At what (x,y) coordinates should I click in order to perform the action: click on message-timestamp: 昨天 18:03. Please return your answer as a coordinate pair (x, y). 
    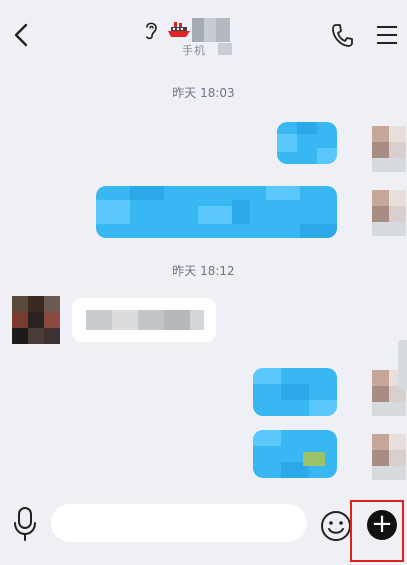
    Looking at the image, I should click on (203, 93).